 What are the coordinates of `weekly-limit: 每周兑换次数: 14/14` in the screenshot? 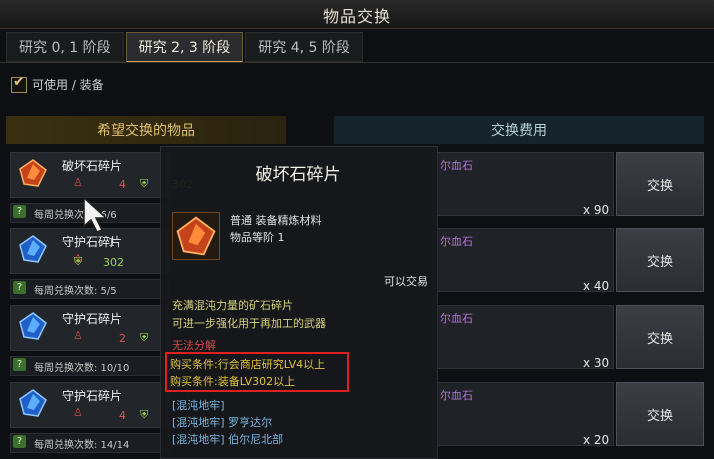 It's located at (82, 445).